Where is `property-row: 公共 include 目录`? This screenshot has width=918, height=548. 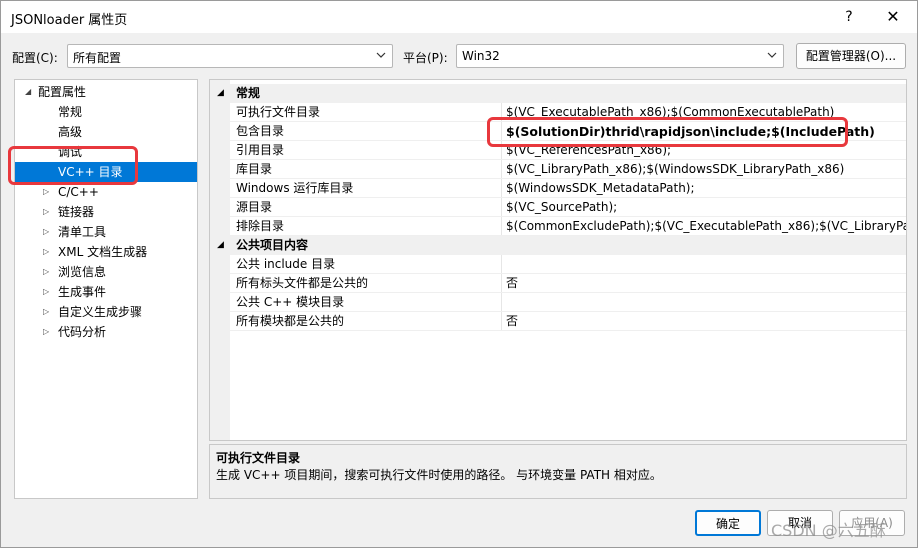 property-row: 公共 include 目录 is located at coordinates (558, 264).